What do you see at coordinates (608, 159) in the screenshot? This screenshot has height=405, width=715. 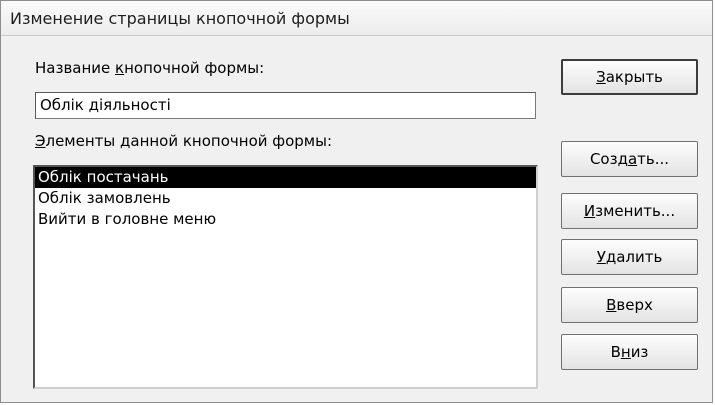 I see `create-label-pre: Созд` at bounding box center [608, 159].